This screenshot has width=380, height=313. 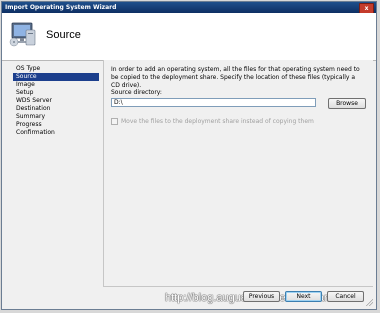 I want to click on move-files-checkbox, so click(x=114, y=121).